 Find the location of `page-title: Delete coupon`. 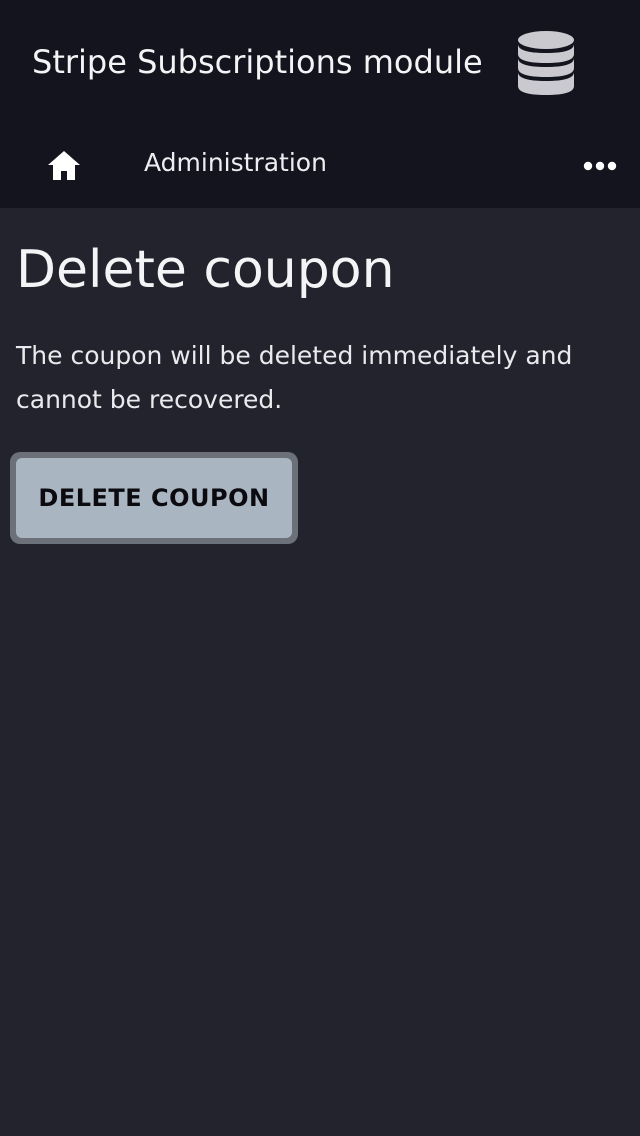

page-title: Delete coupon is located at coordinates (205, 270).